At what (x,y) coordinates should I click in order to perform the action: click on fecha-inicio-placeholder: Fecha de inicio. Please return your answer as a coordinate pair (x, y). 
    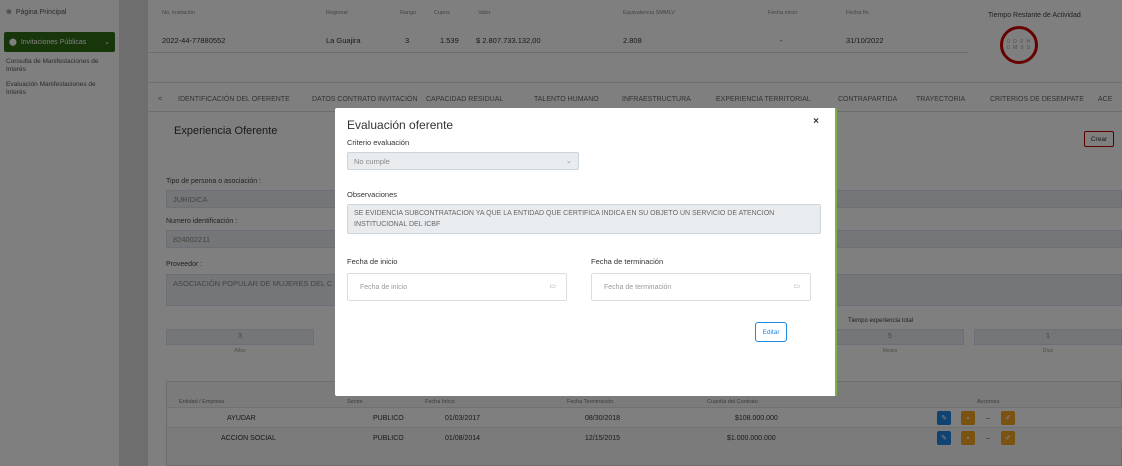
    Looking at the image, I should click on (384, 287).